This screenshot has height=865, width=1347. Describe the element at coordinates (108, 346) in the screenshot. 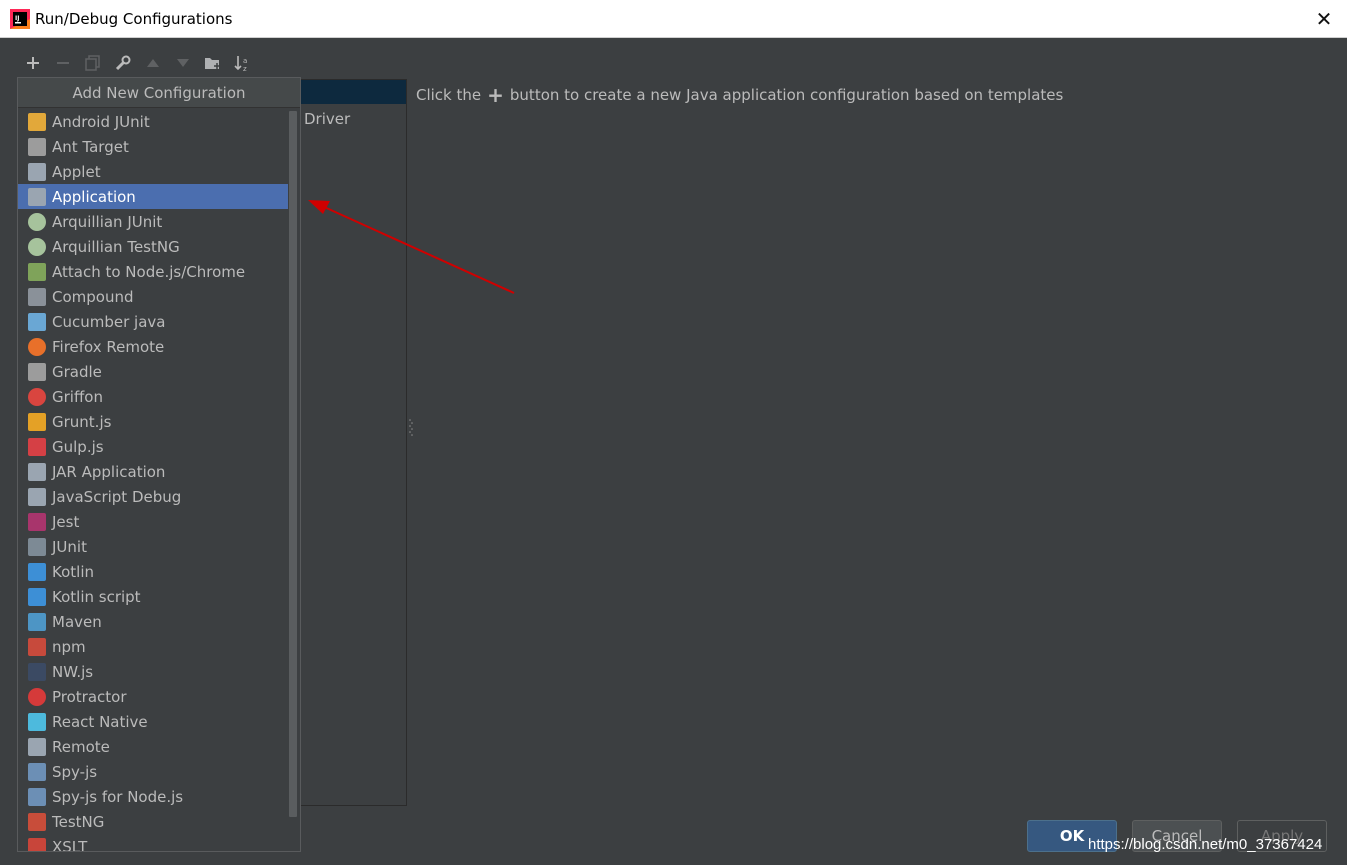

I see `config-type-label: Firefox Remote` at that location.